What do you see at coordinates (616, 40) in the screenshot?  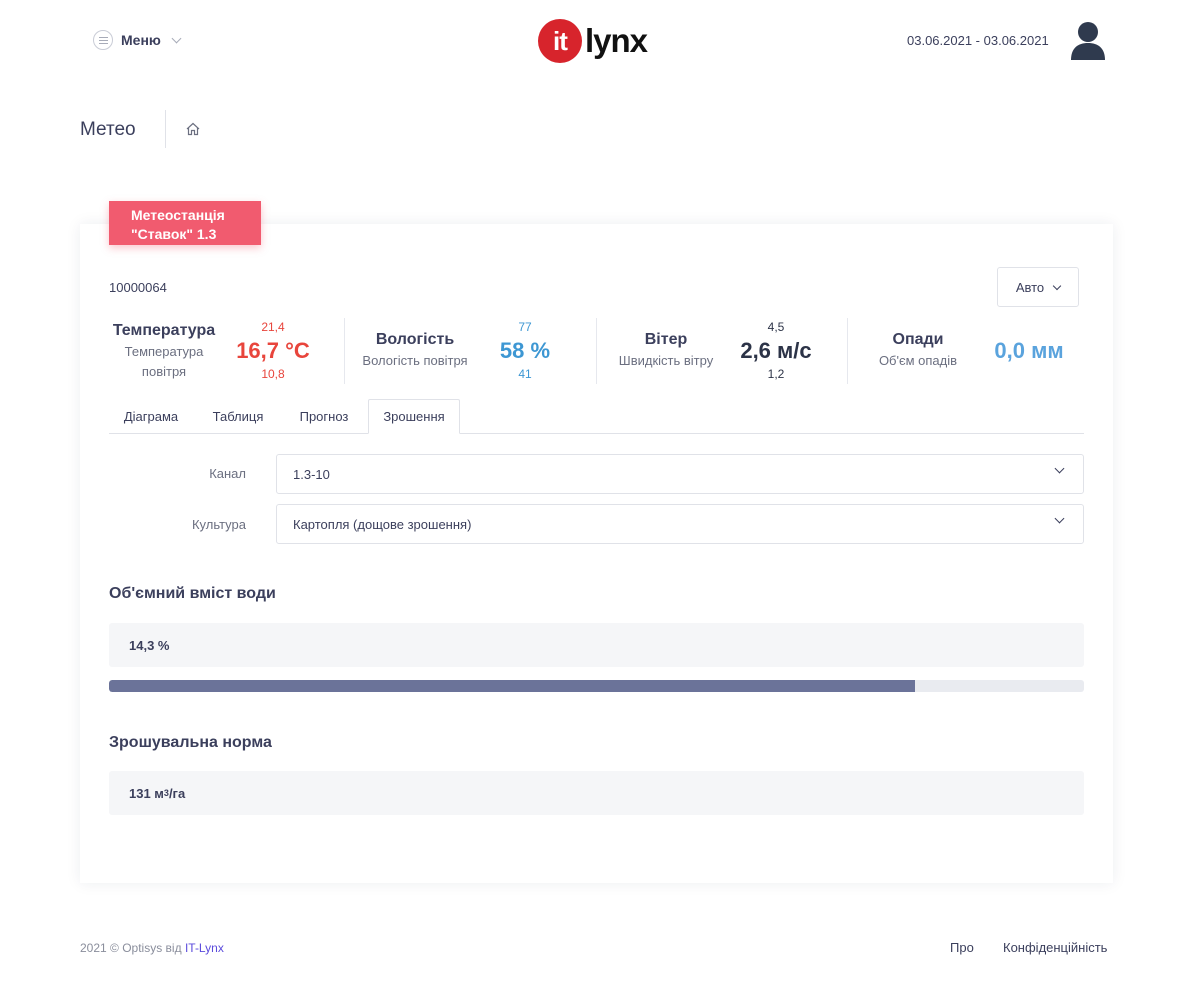 I see `logo-text: lynx` at bounding box center [616, 40].